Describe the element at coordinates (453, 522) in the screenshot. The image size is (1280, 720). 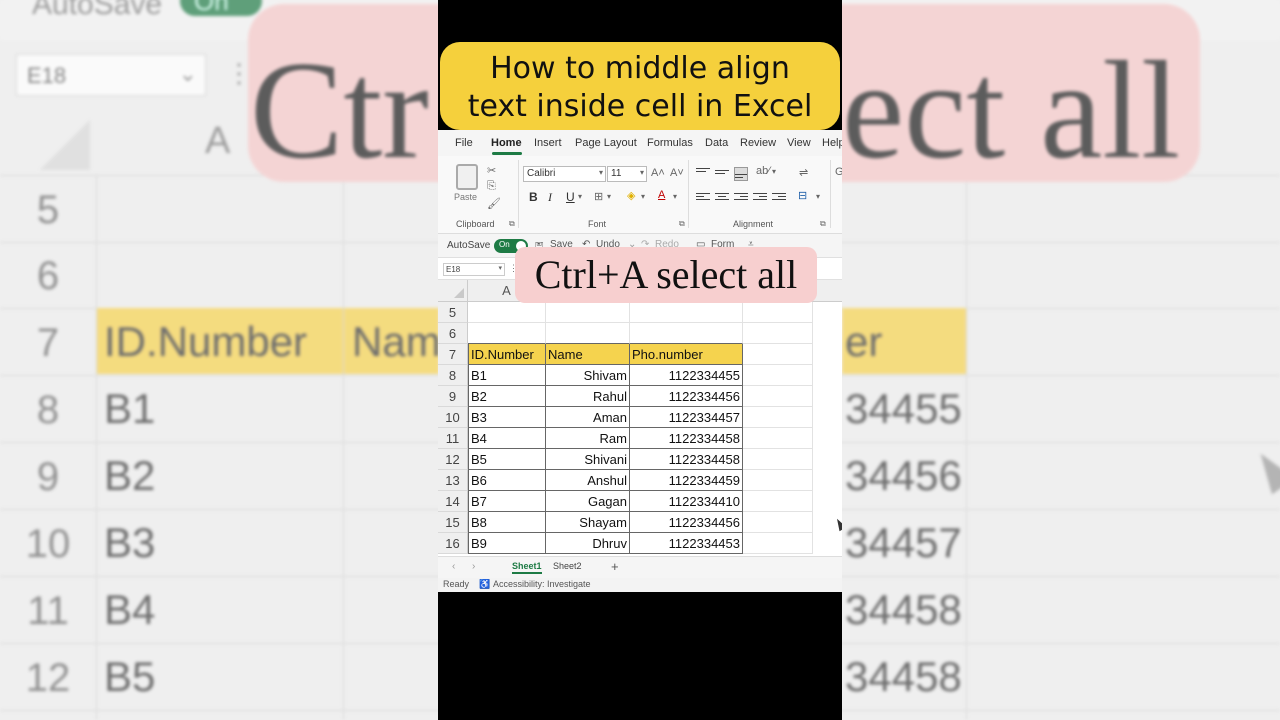
I see `row-number: 15` at that location.